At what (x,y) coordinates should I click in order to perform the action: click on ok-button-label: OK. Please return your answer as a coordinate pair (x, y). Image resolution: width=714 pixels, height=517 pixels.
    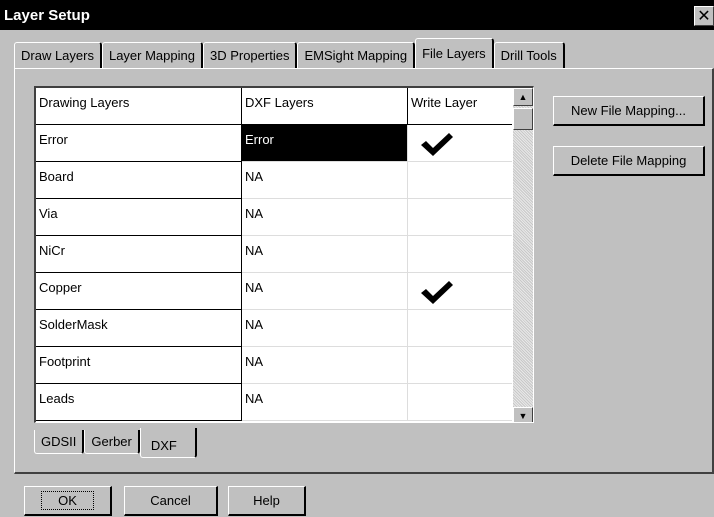
    Looking at the image, I should click on (67, 500).